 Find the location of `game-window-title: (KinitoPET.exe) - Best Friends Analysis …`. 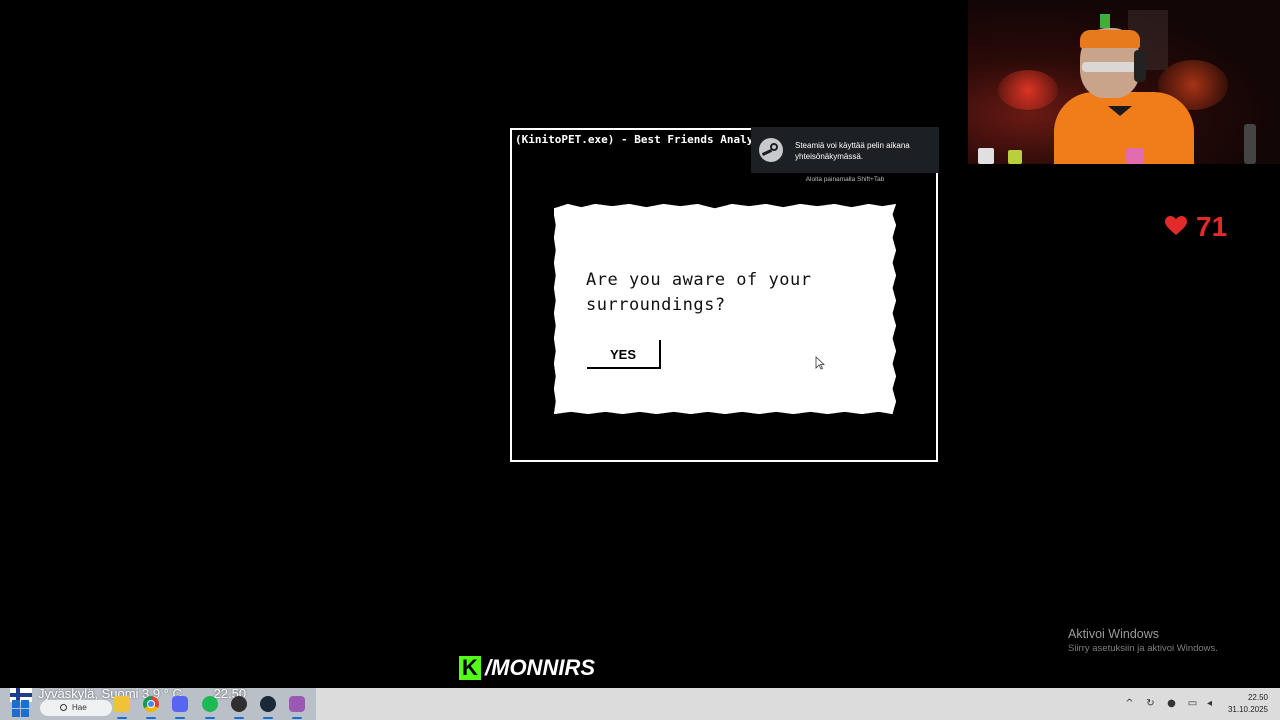

game-window-title: (KinitoPET.exe) - Best Friends Analysis … is located at coordinates (633, 140).